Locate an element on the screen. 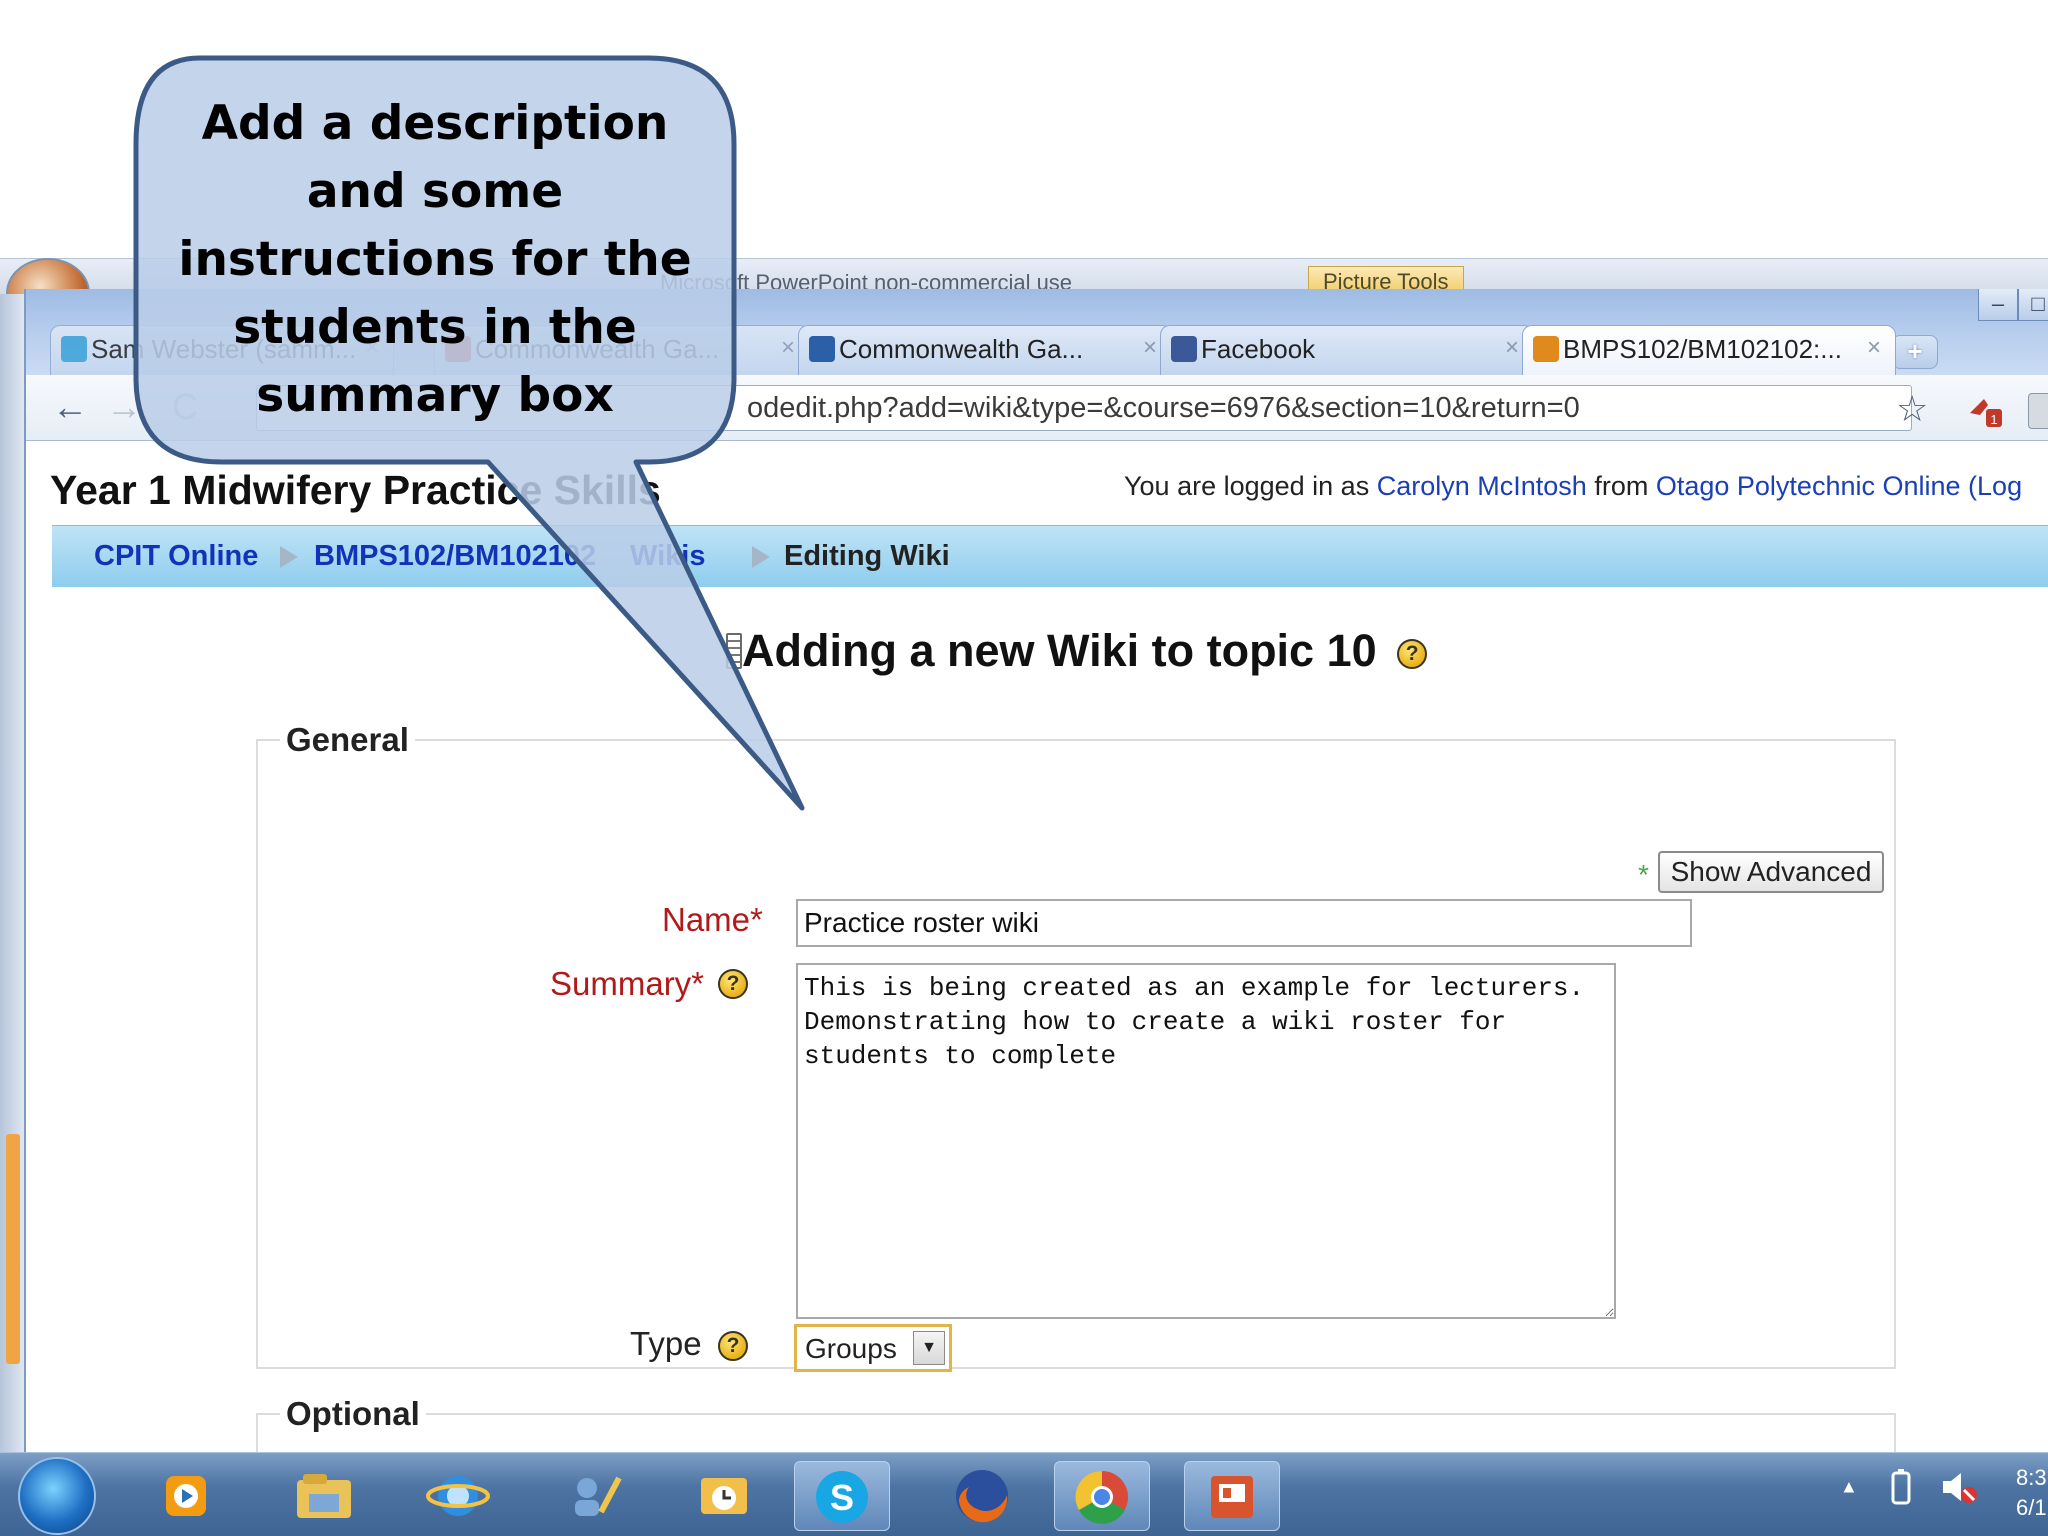 The width and height of the screenshot is (2048, 1536). internet-explorer-icon is located at coordinates (458, 1496).